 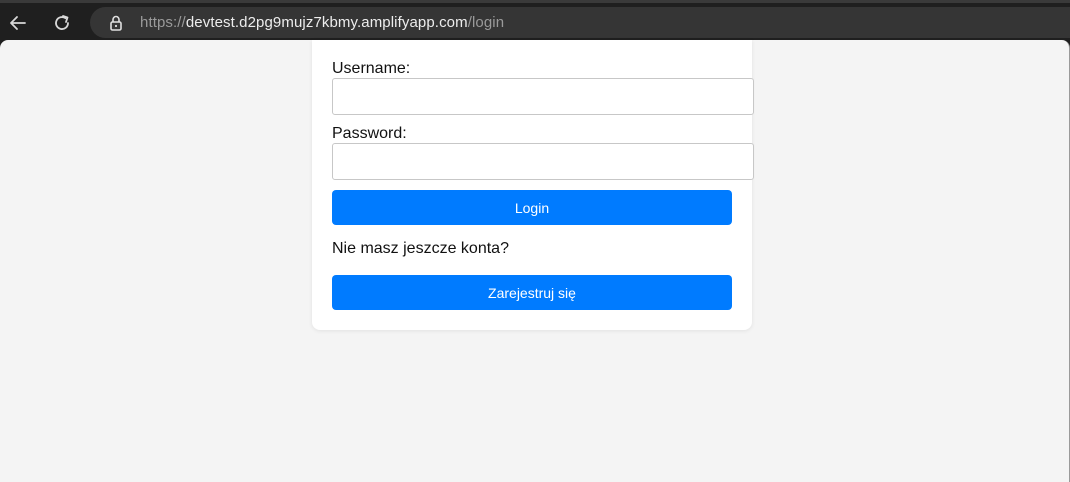 What do you see at coordinates (543, 161) in the screenshot?
I see `password-input` at bounding box center [543, 161].